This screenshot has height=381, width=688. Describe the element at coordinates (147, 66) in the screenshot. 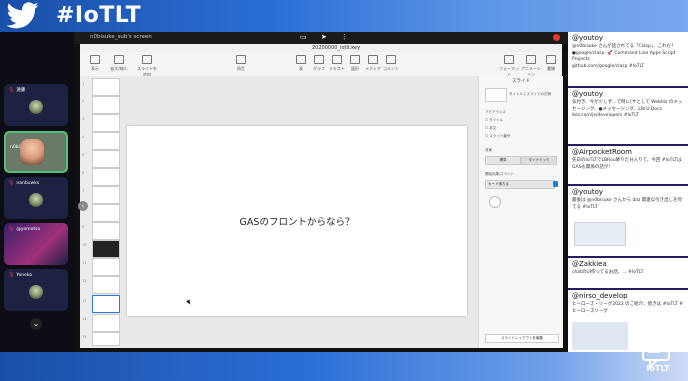

I see `toolbar-add-slide-button: スライドを追加` at that location.